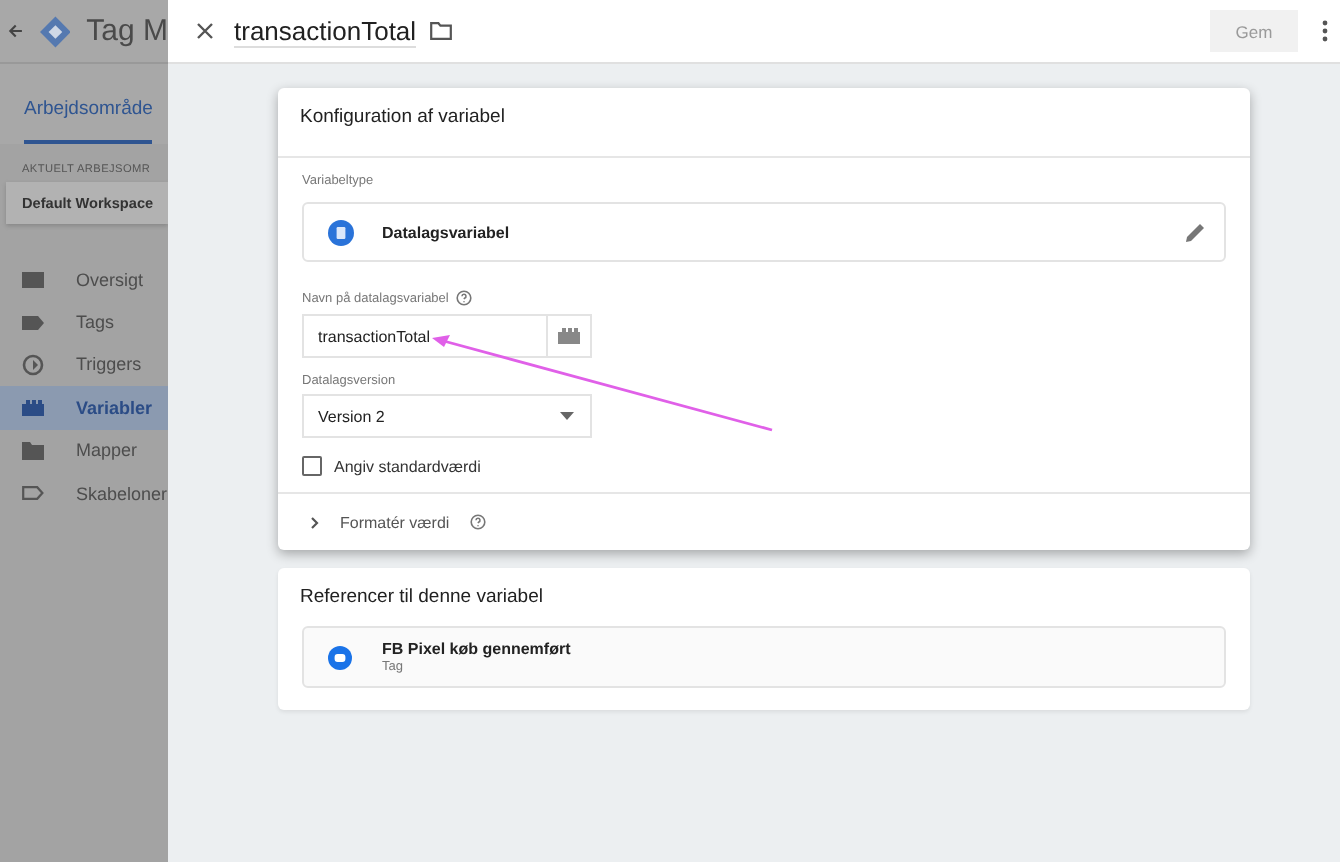 The height and width of the screenshot is (862, 1340). Describe the element at coordinates (205, 31) in the screenshot. I see `close-icon` at that location.